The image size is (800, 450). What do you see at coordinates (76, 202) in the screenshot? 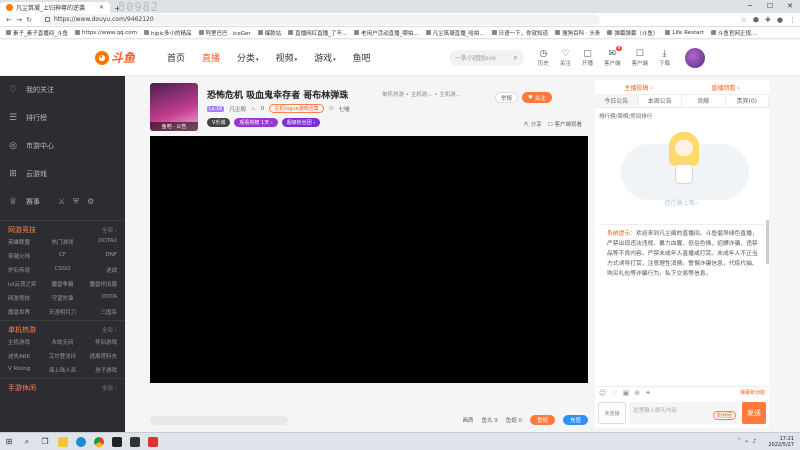
I see `event-logo-icon: ⛨` at bounding box center [76, 202].